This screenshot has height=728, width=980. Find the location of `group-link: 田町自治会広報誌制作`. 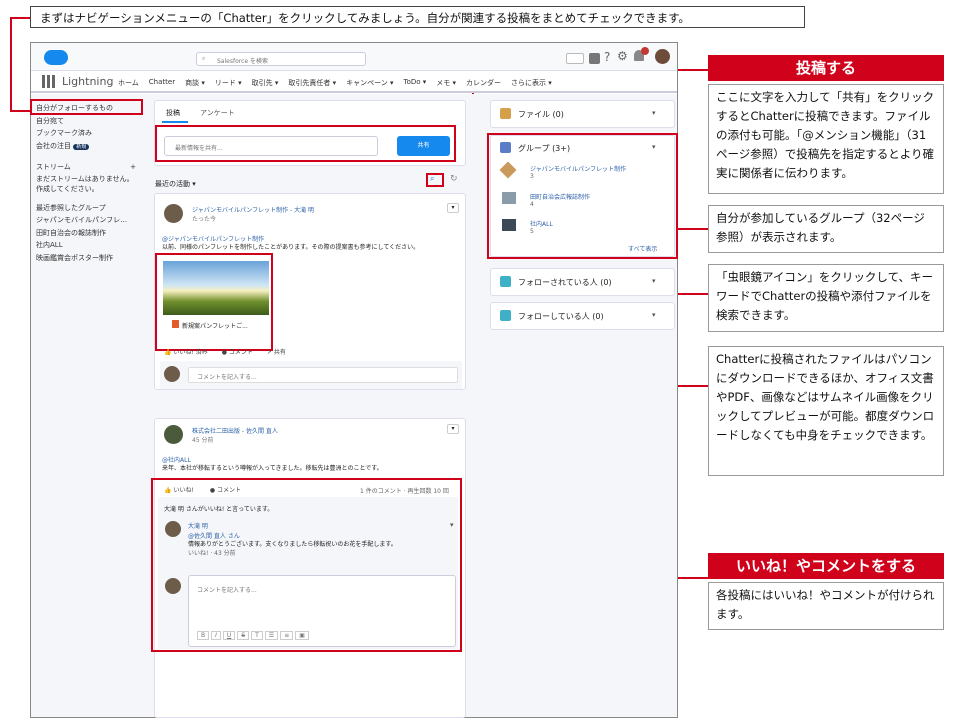

group-link: 田町自治会広報誌制作 is located at coordinates (560, 196).